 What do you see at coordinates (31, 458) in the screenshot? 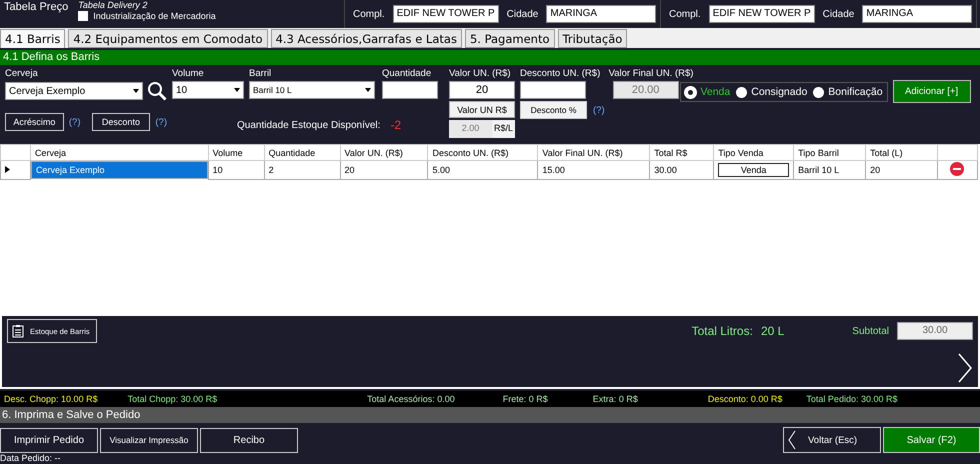
I see `order-date: Data Pedido: --` at bounding box center [31, 458].